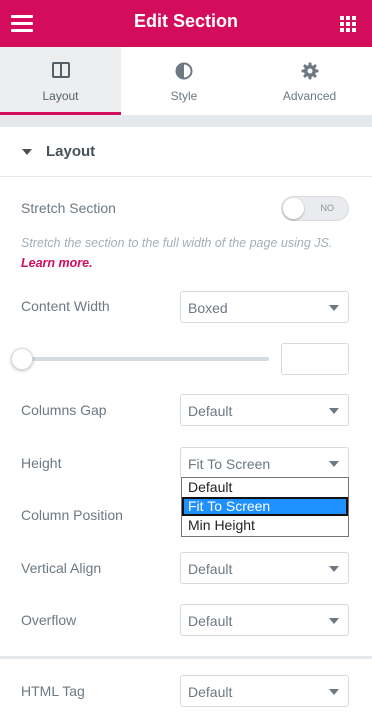 The height and width of the screenshot is (725, 372). I want to click on width-number-input, so click(315, 359).